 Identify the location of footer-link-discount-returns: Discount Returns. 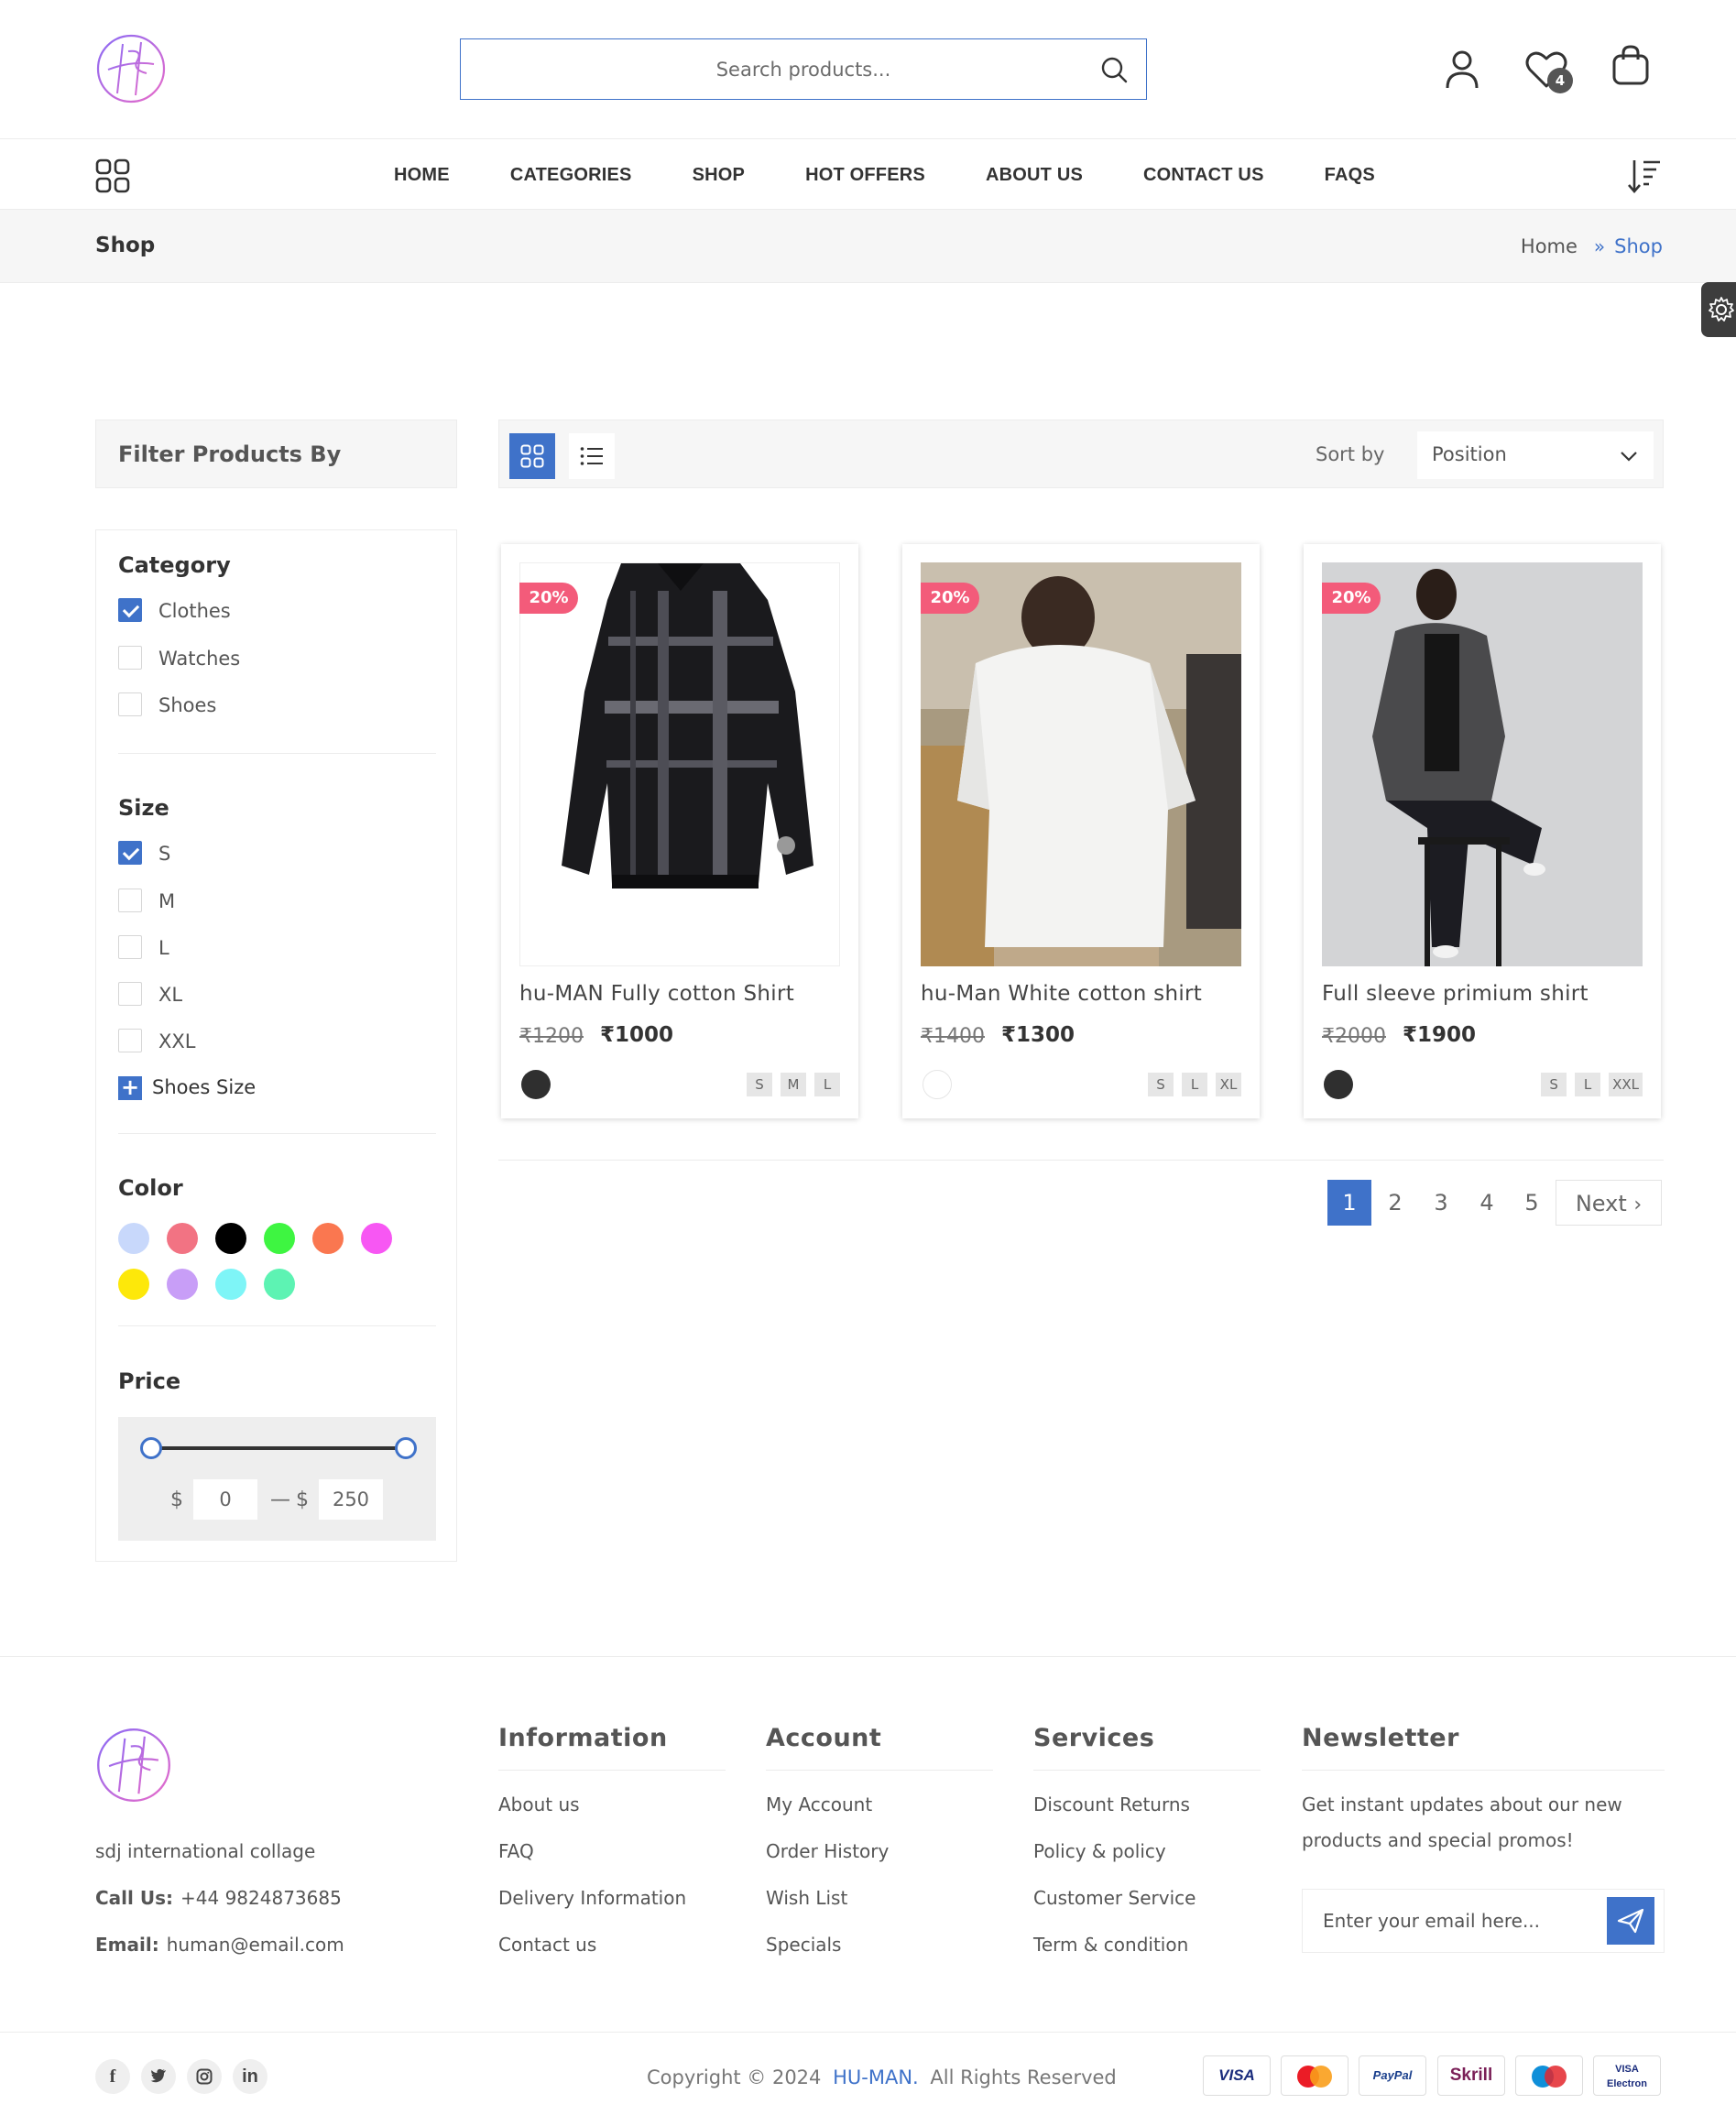
(1112, 1804).